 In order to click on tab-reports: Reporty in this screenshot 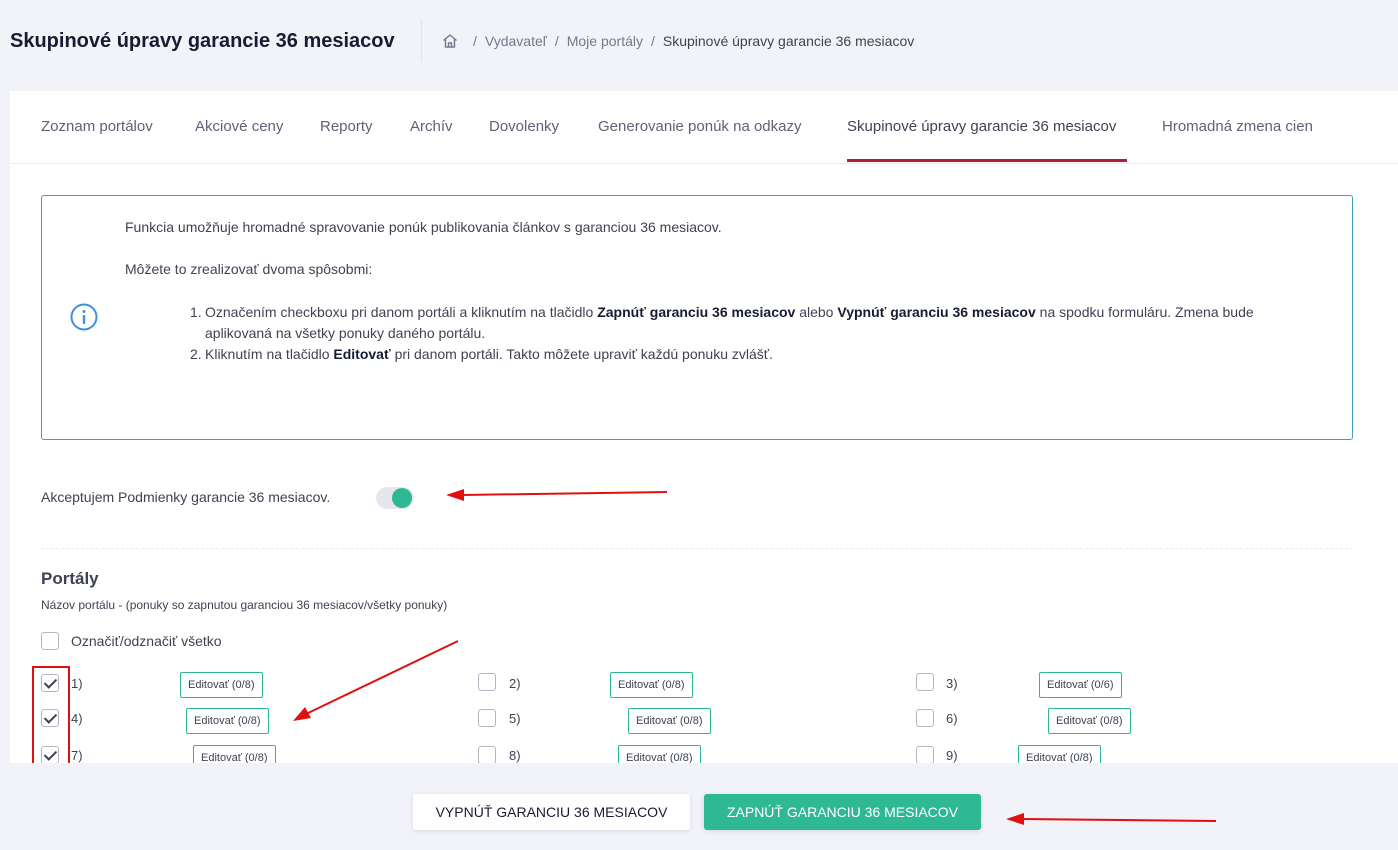, I will do `click(346, 126)`.